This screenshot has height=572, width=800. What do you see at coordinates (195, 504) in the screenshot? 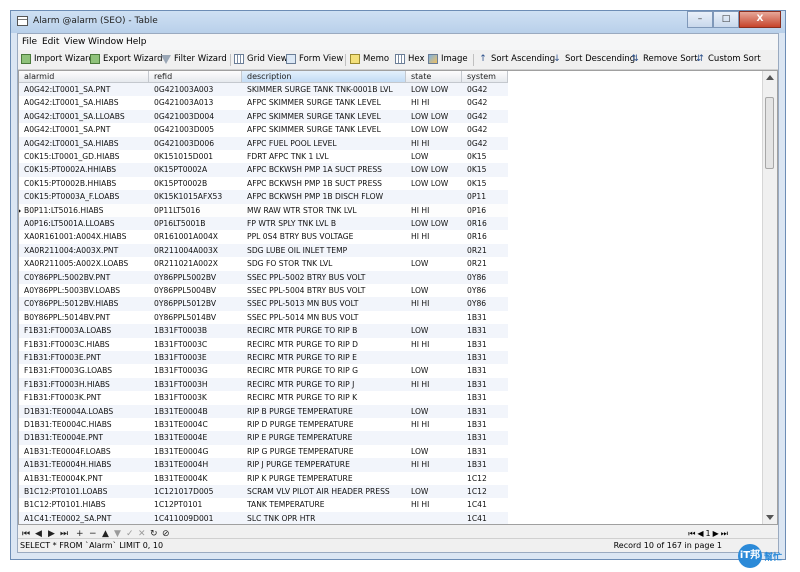
I see `refid-cell: 1C12PT0101` at bounding box center [195, 504].